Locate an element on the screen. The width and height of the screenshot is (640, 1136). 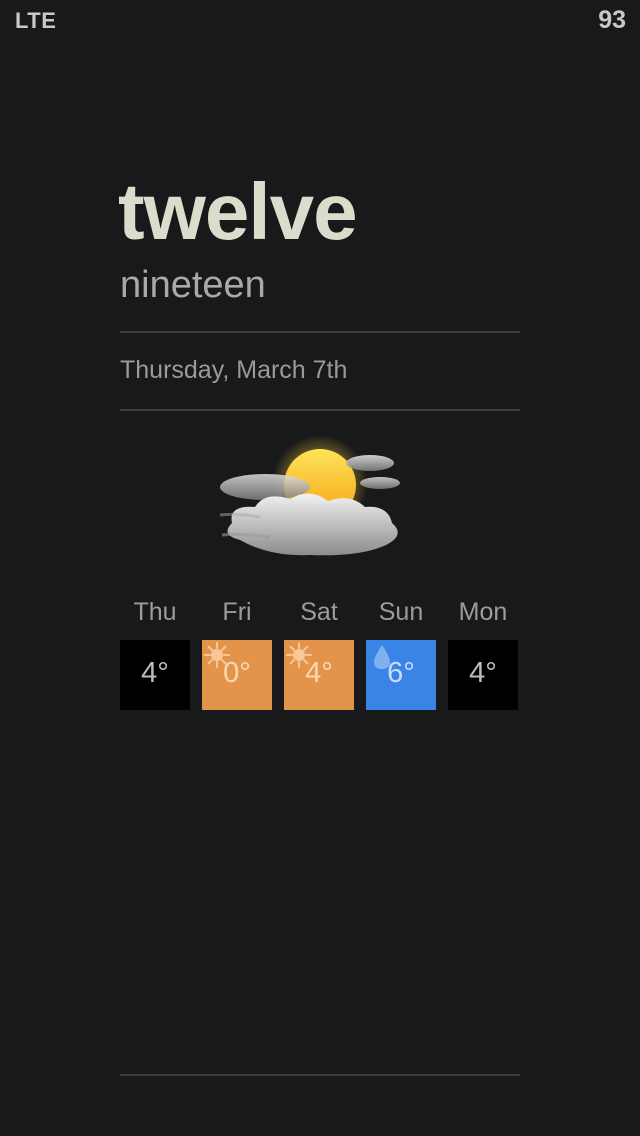
forecast-day-label: Fri is located at coordinates (237, 612).